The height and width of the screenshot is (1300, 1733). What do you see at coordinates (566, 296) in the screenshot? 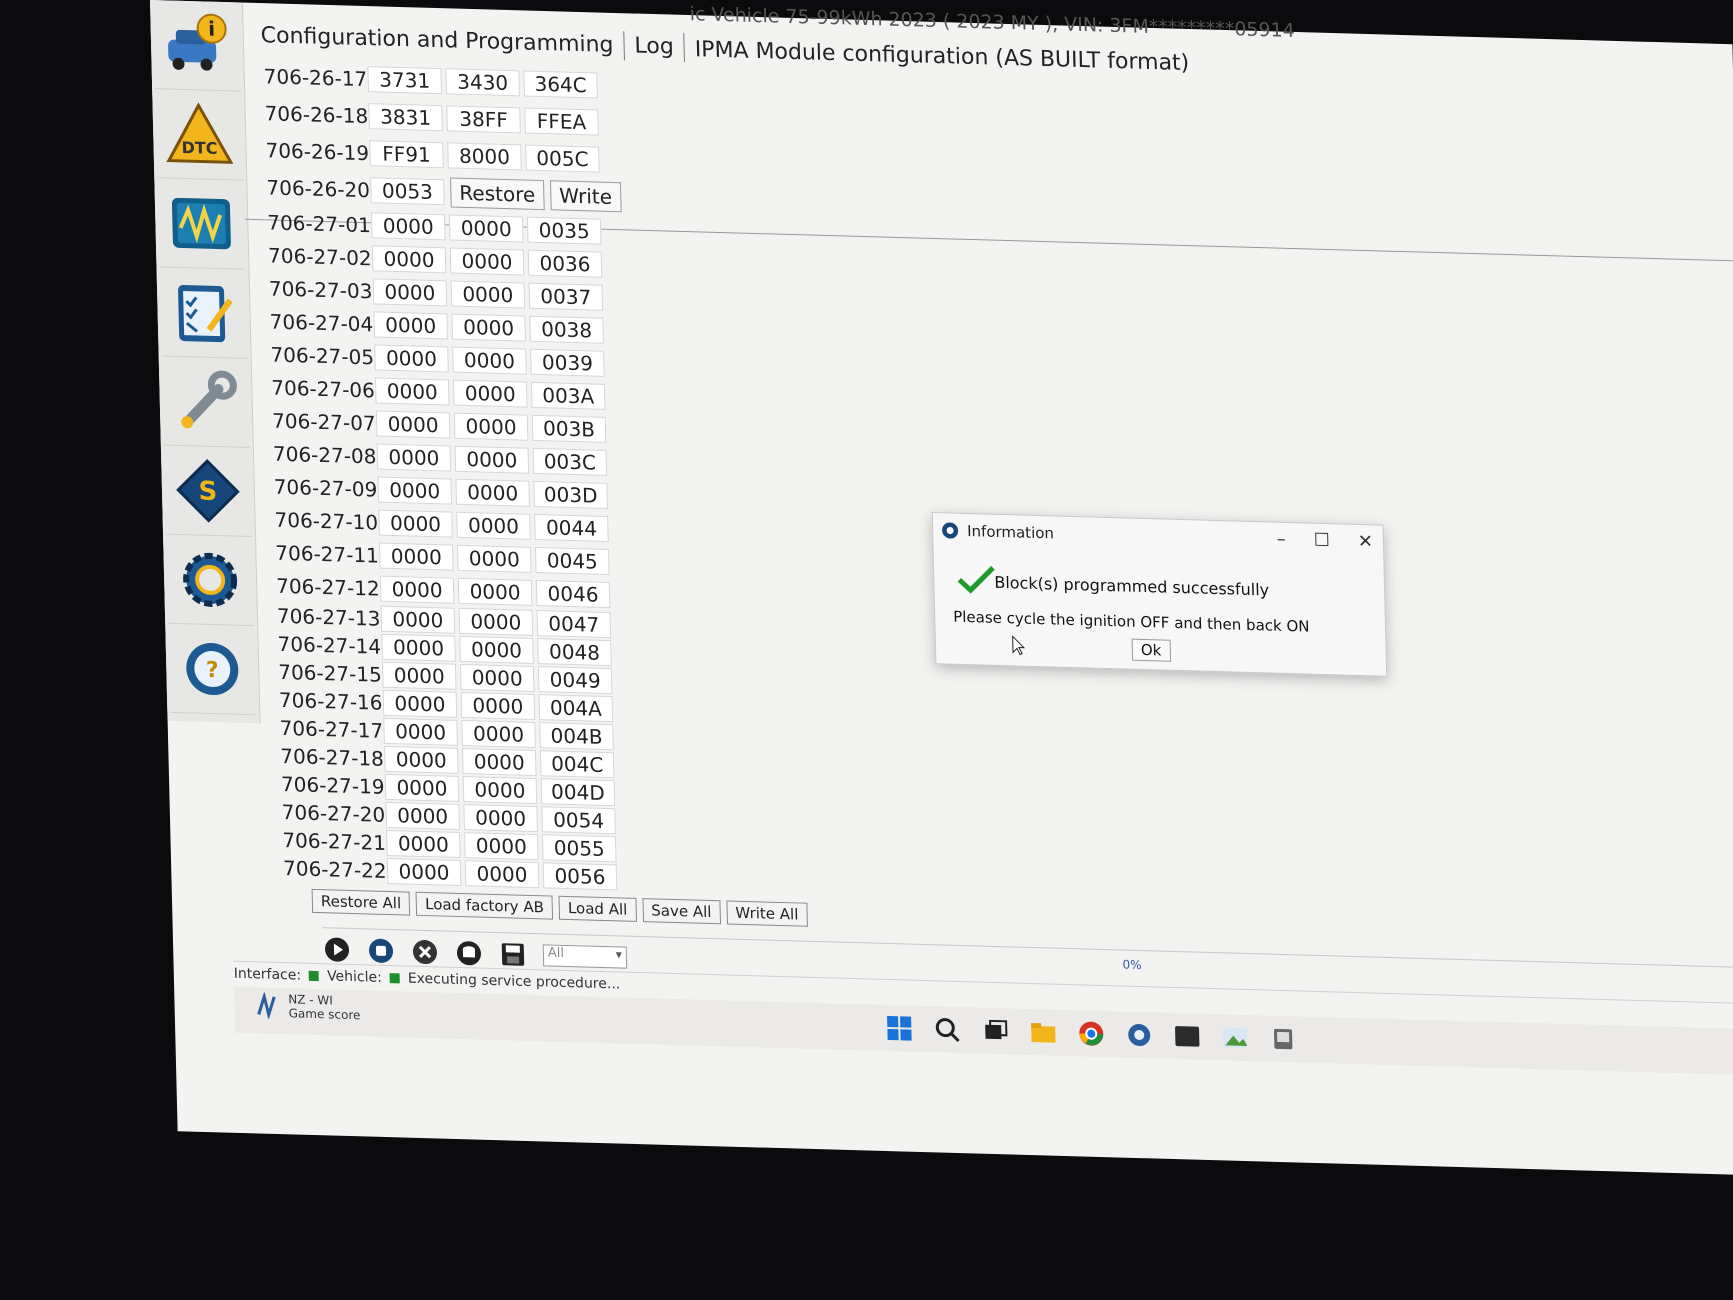
I see `hex-value-cell: 0037` at bounding box center [566, 296].